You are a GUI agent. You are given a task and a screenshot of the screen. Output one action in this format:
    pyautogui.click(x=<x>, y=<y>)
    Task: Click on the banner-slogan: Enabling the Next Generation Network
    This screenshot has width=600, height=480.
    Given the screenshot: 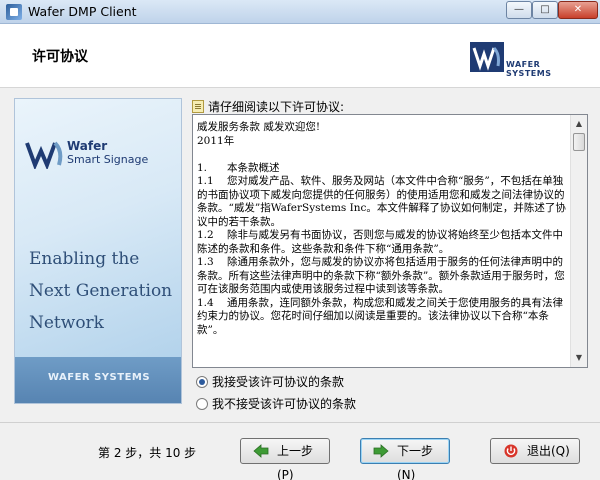 What is the action you would take?
    pyautogui.click(x=101, y=291)
    